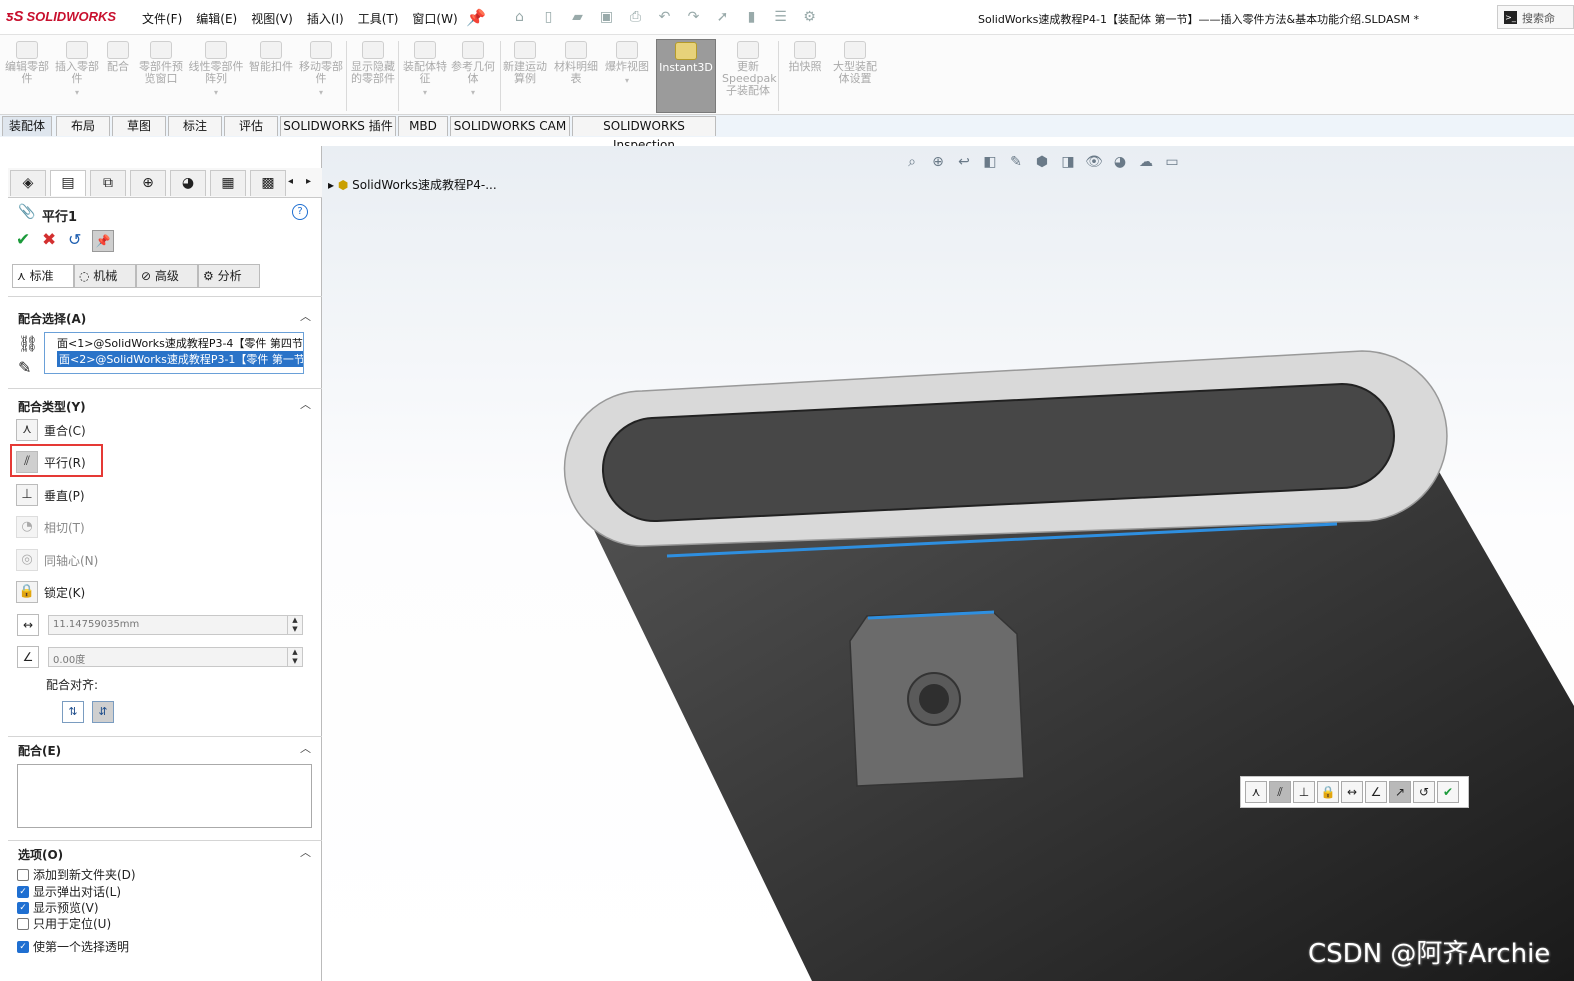  What do you see at coordinates (57, 560) in the screenshot?
I see `mate-type-concentric: ◎ 同轴心(N)` at bounding box center [57, 560].